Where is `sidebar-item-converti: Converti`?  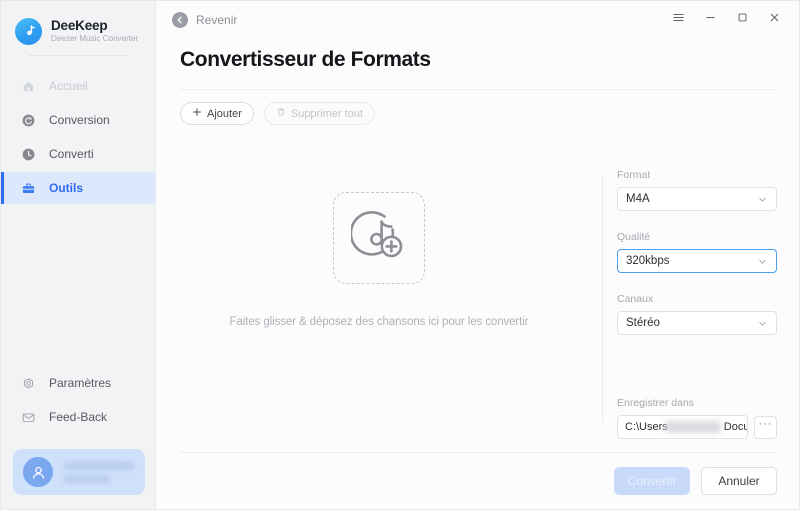
sidebar-item-converti: Converti is located at coordinates (78, 154).